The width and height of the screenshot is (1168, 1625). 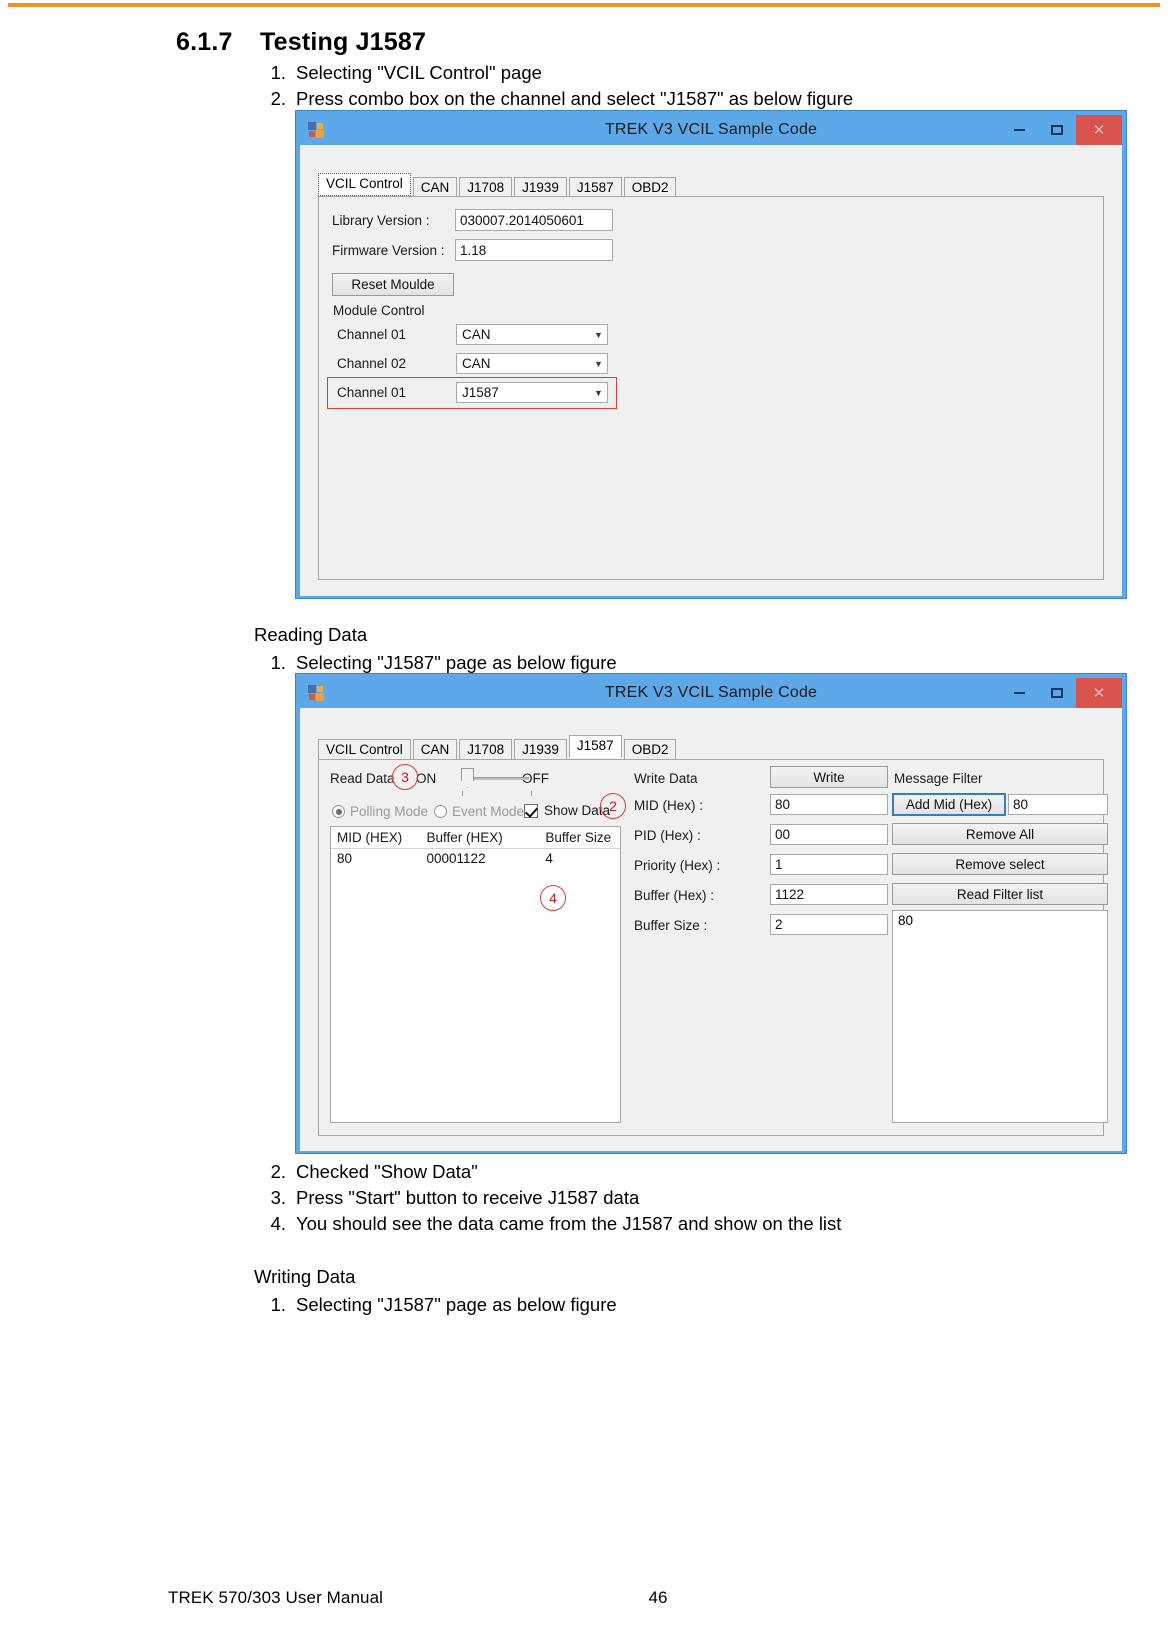 What do you see at coordinates (553, 898) in the screenshot?
I see `callout-4: 4` at bounding box center [553, 898].